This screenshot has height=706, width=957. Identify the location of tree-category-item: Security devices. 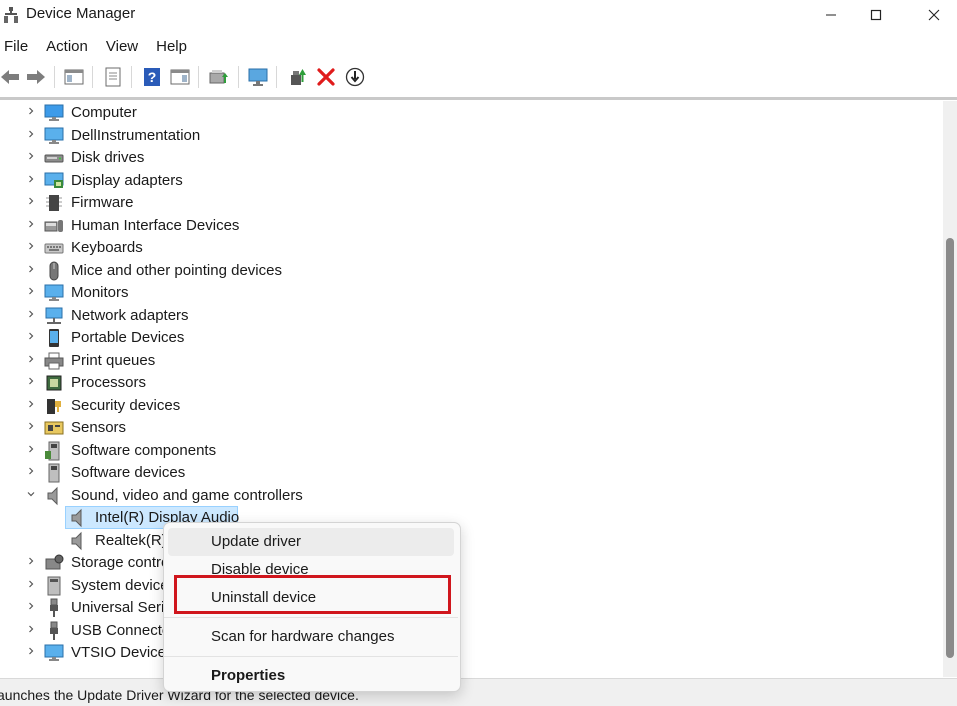
(450, 406).